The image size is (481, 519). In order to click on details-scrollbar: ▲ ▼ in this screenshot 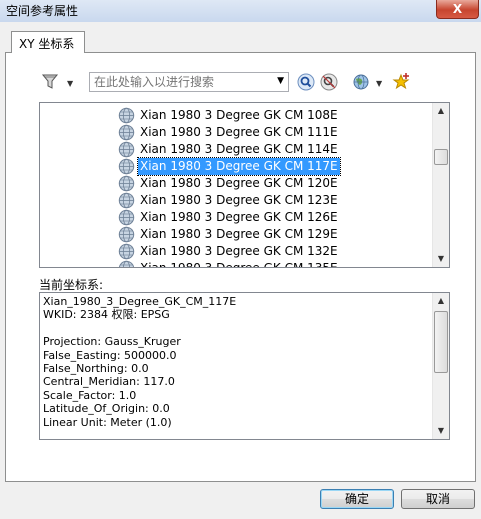, I will do `click(440, 366)`.